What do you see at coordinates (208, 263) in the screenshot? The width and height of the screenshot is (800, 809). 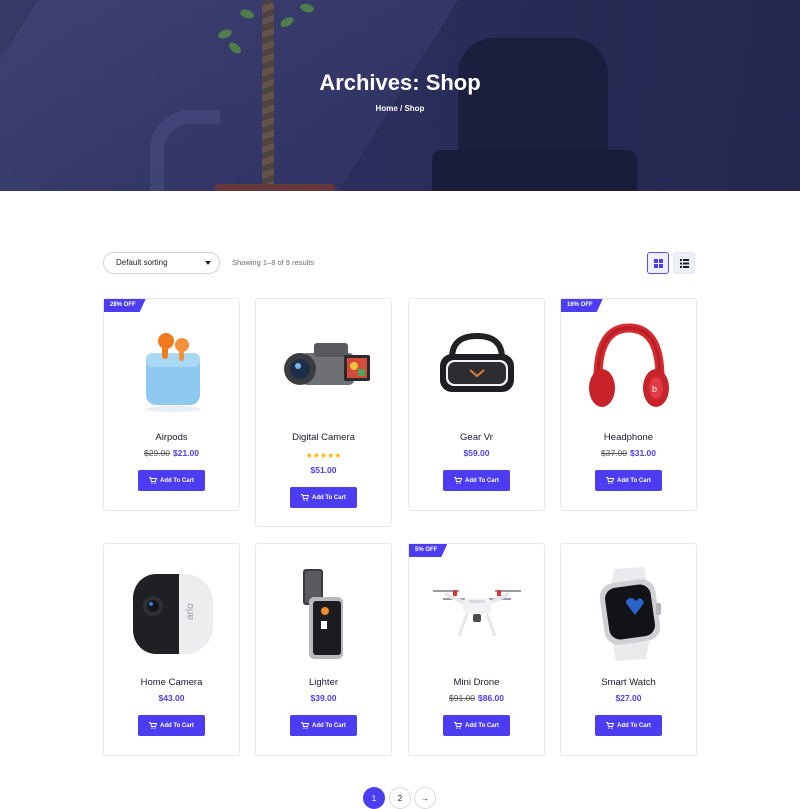 I see `chevron-down-icon` at bounding box center [208, 263].